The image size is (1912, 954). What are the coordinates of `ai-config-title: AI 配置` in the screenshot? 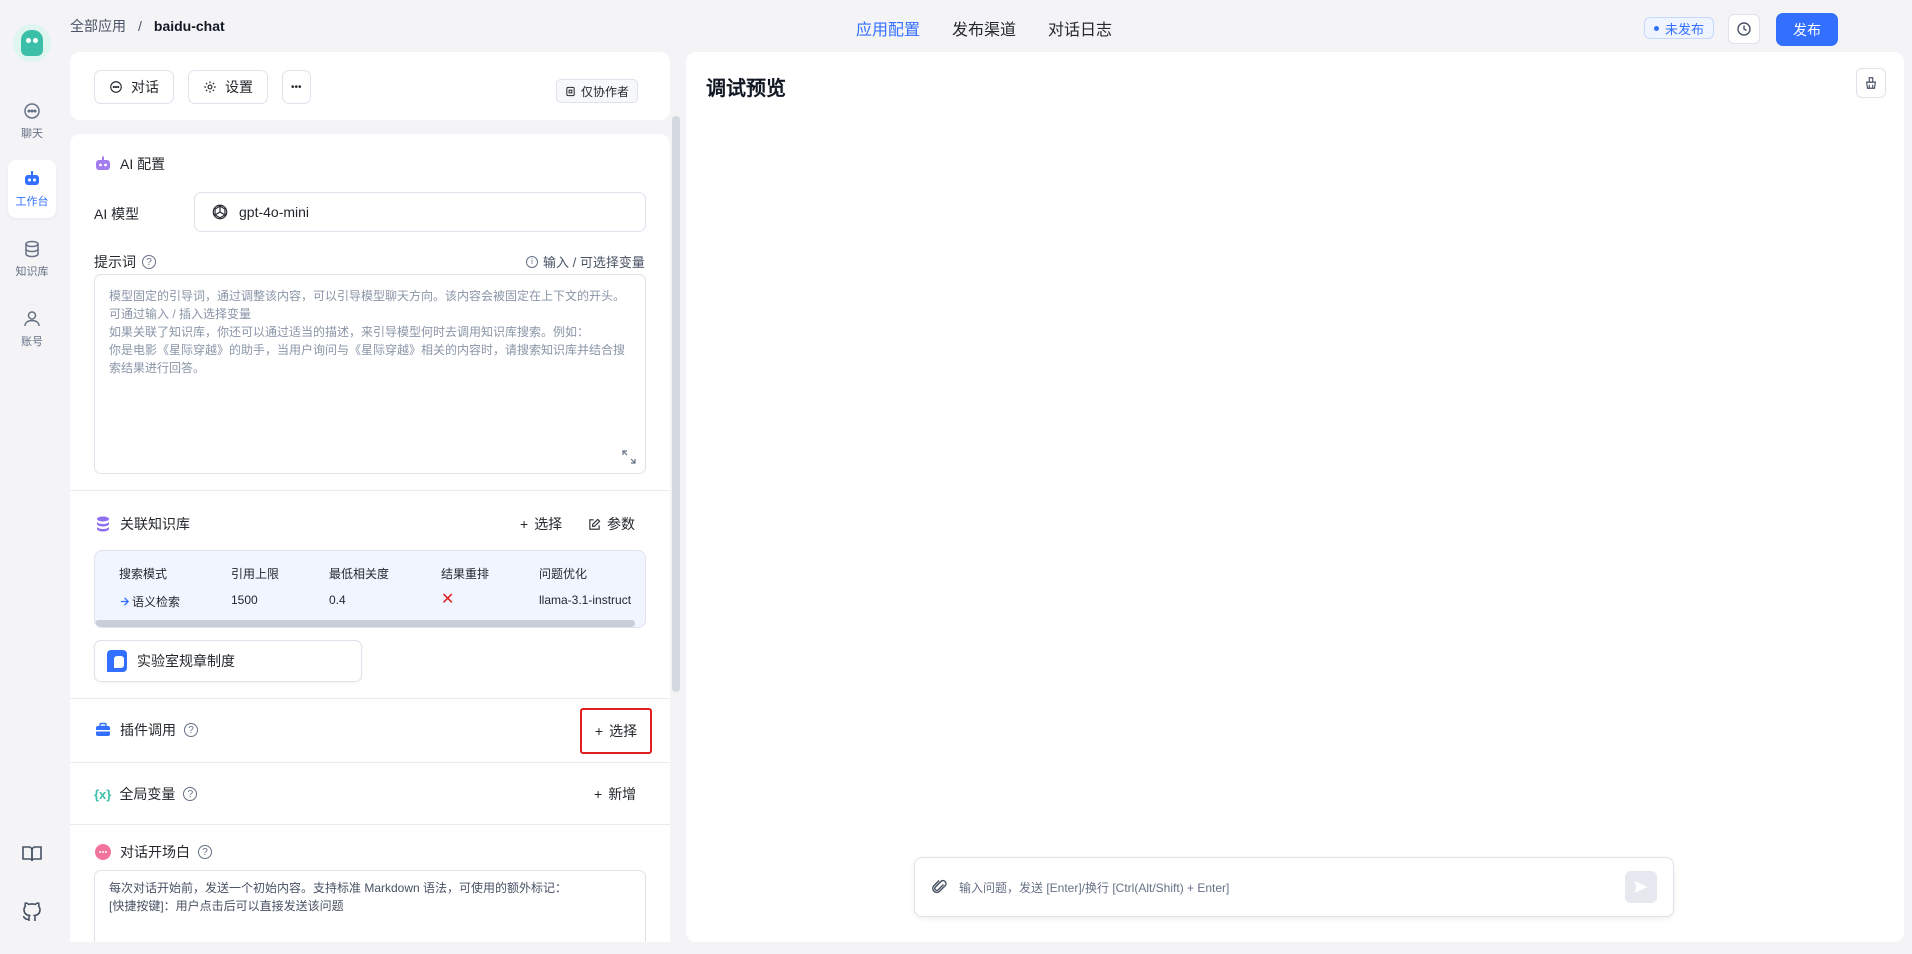 It's located at (143, 164).